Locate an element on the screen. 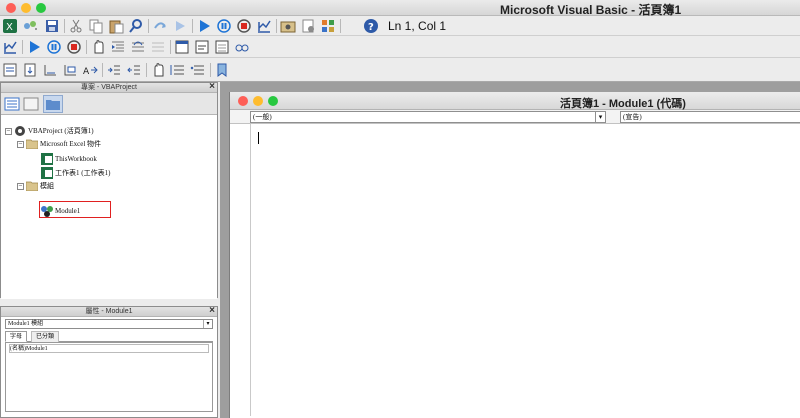 Image resolution: width=800 pixels, height=418 pixels. code-window-combos: (一般) ▾ (宣告) is located at coordinates (515, 117).